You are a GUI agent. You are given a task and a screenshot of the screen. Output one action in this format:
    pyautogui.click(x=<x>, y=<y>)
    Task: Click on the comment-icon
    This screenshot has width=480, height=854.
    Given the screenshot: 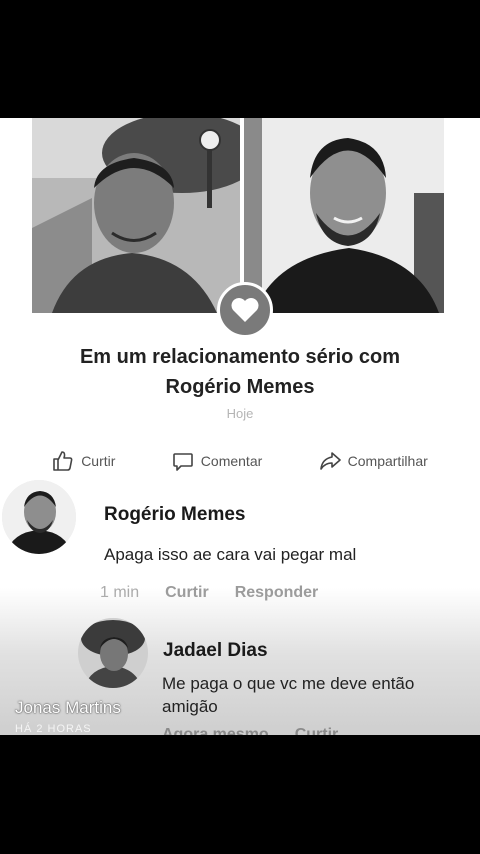 What is the action you would take?
    pyautogui.click(x=182, y=462)
    